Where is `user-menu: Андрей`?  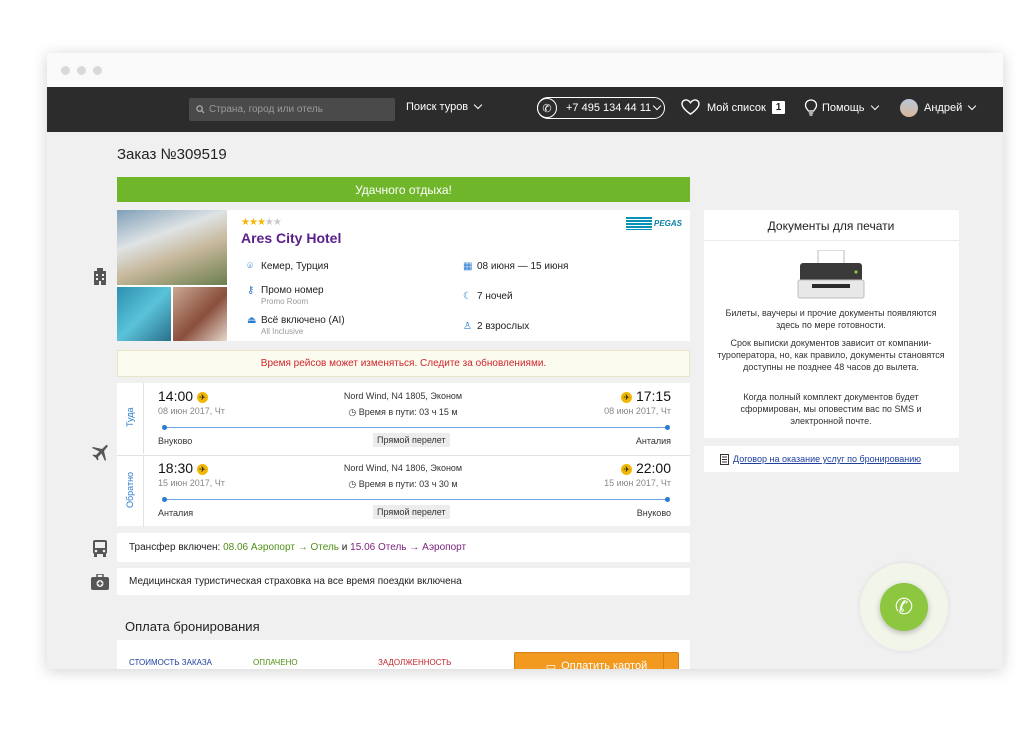
user-menu: Андрей is located at coordinates (938, 108).